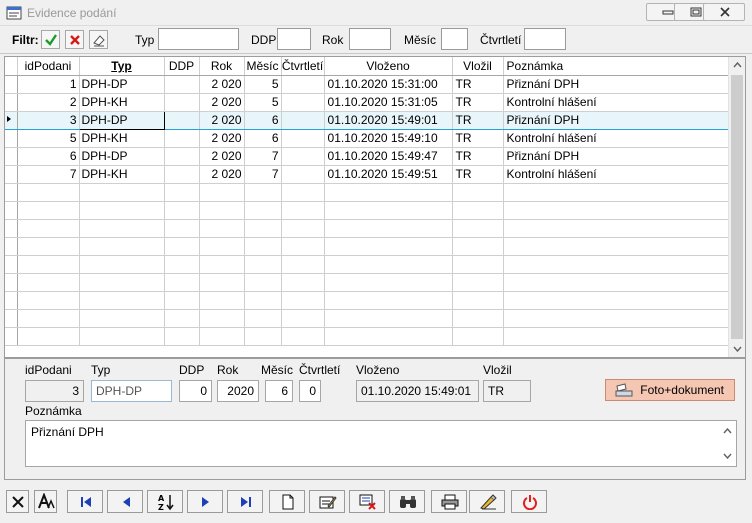 The image size is (752, 523). Describe the element at coordinates (263, 156) in the screenshot. I see `cell-mesic: 7` at that location.